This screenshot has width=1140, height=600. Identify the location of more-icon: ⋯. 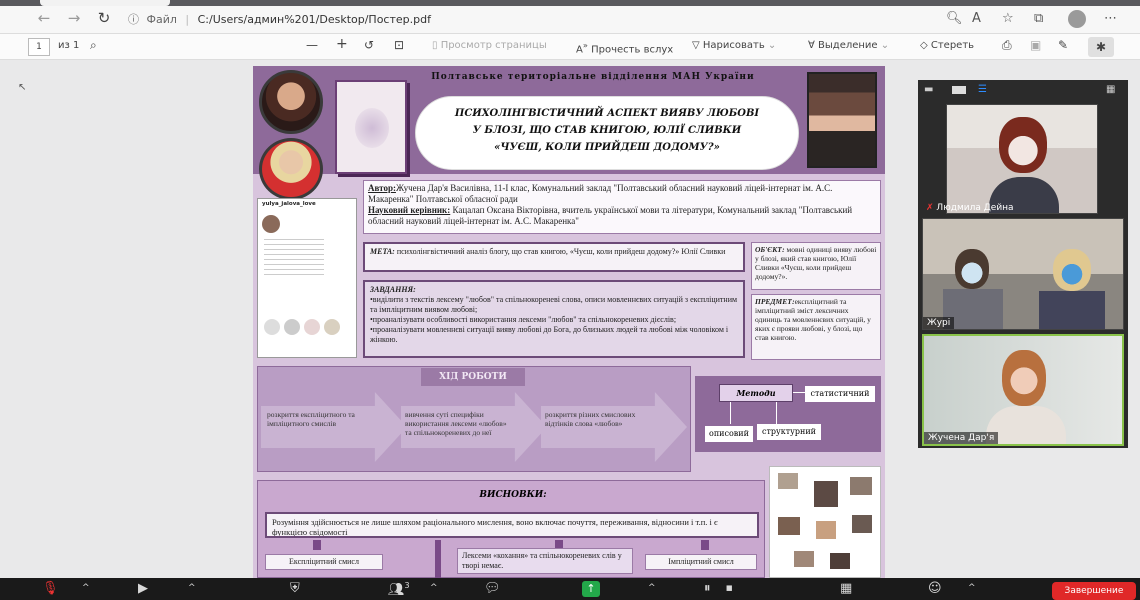
(1110, 18).